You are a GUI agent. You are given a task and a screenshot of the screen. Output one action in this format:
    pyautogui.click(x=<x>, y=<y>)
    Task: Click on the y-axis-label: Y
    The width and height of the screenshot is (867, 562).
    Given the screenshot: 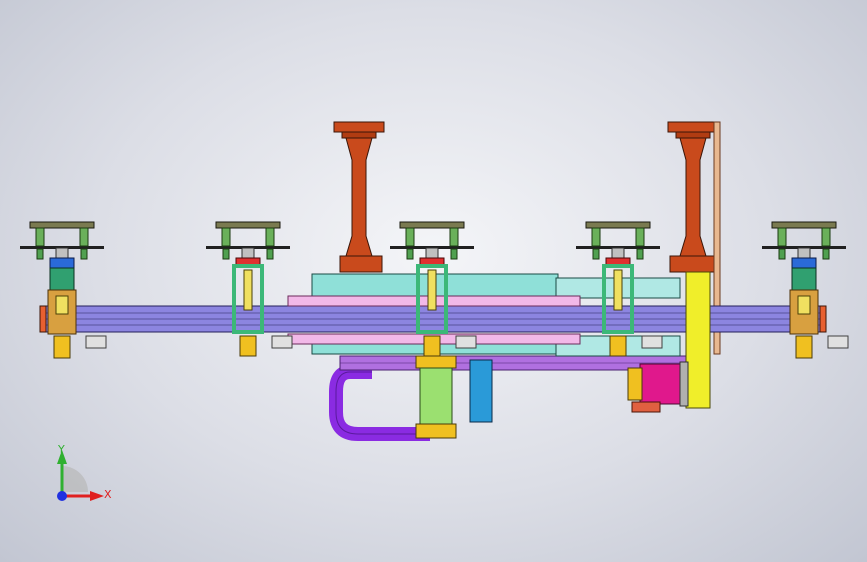 What is the action you would take?
    pyautogui.click(x=61, y=449)
    